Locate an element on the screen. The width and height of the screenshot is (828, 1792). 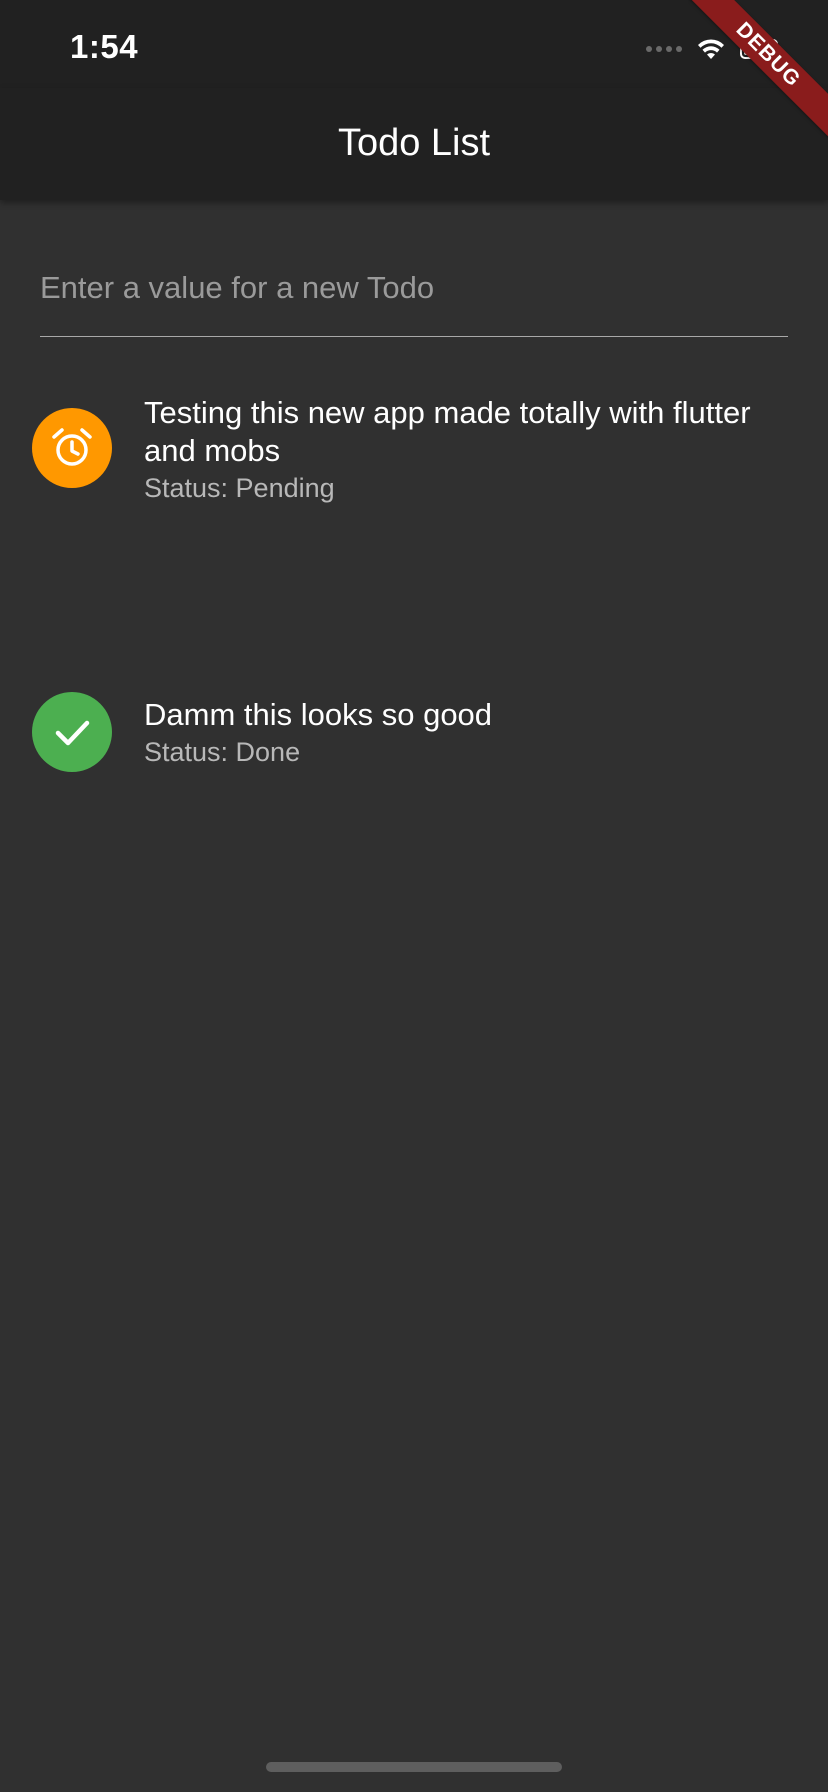
status-bar: 1:54 is located at coordinates (414, 44).